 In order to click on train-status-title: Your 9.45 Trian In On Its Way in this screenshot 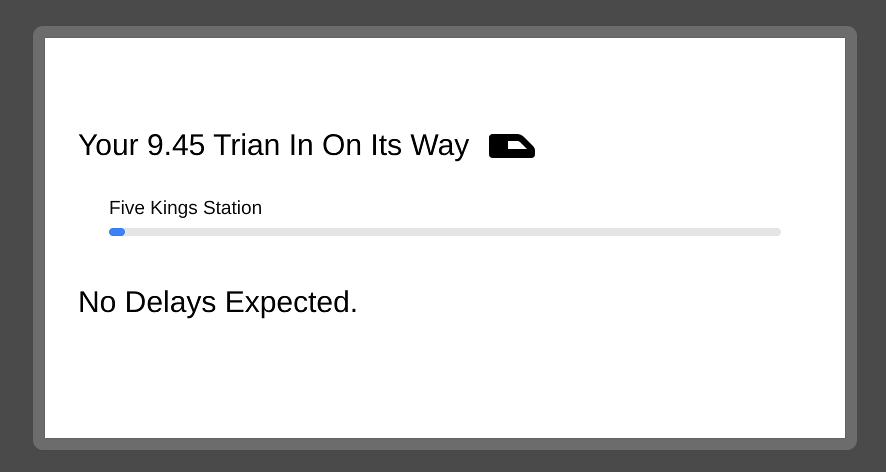, I will do `click(274, 146)`.